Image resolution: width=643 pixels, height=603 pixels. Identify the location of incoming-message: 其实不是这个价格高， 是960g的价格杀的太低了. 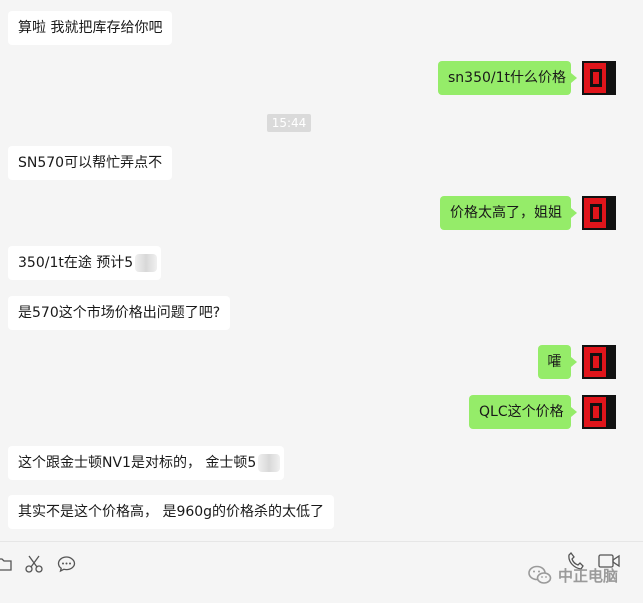
(171, 512).